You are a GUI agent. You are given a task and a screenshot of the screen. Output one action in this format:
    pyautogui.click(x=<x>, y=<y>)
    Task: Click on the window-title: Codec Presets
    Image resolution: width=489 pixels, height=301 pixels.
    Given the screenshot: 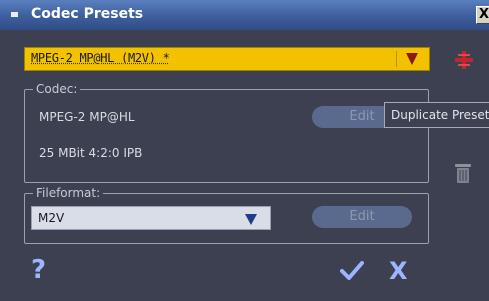 What is the action you would take?
    pyautogui.click(x=87, y=14)
    